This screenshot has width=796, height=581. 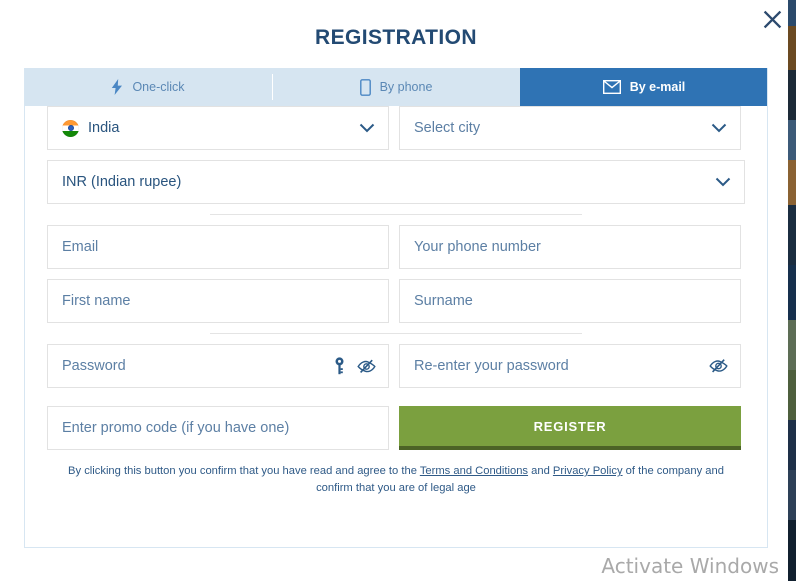 What do you see at coordinates (396, 366) in the screenshot?
I see `password-row: Password Re-enter your password` at bounding box center [396, 366].